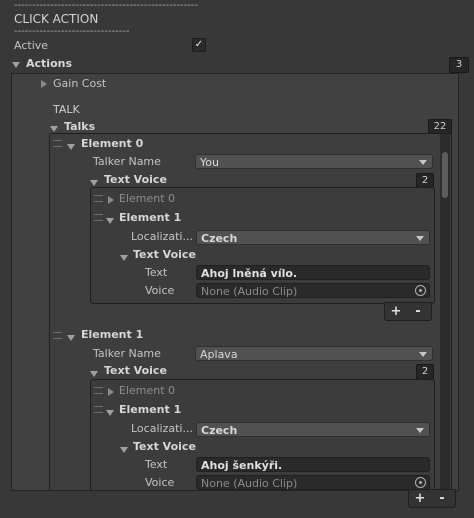 The height and width of the screenshot is (518, 474). I want to click on text-voice-add-remove: + -, so click(408, 311).